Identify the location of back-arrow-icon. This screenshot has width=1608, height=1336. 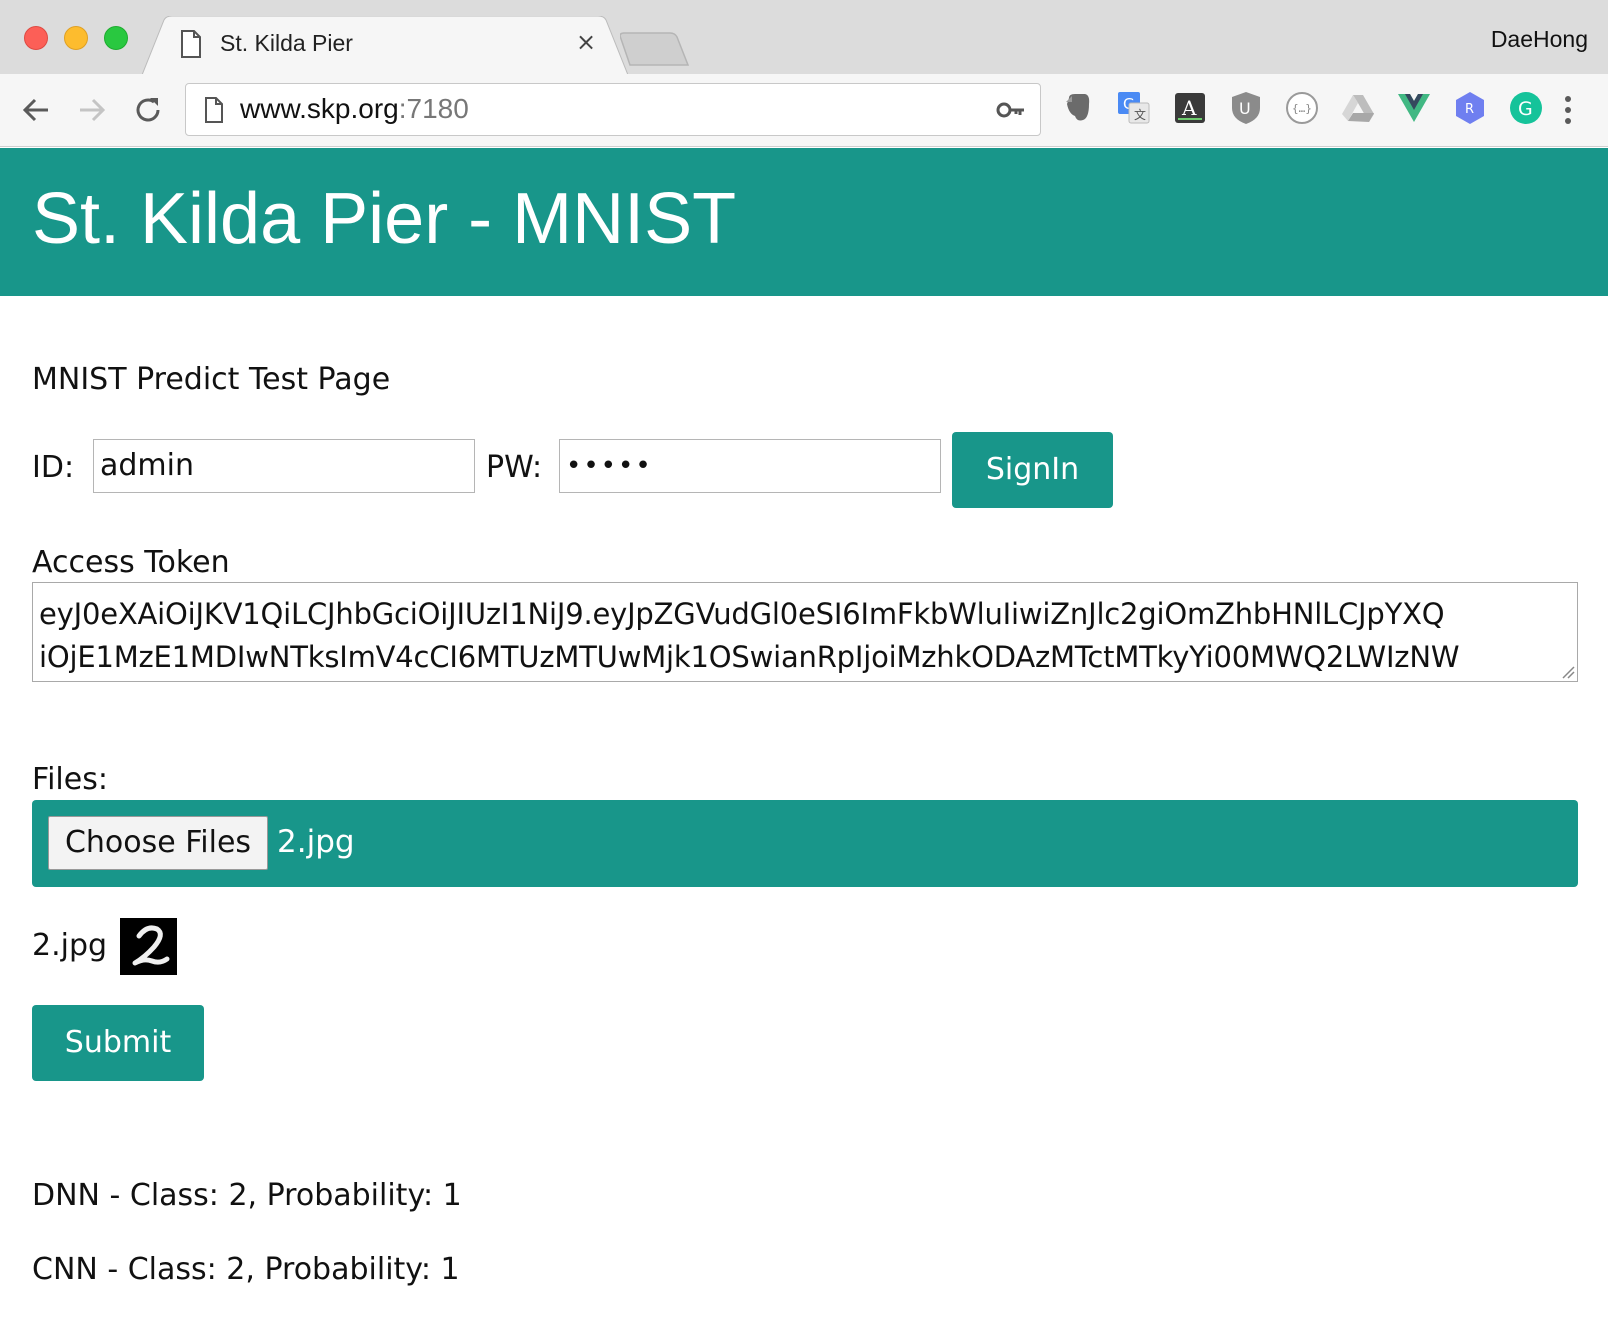
(36, 110).